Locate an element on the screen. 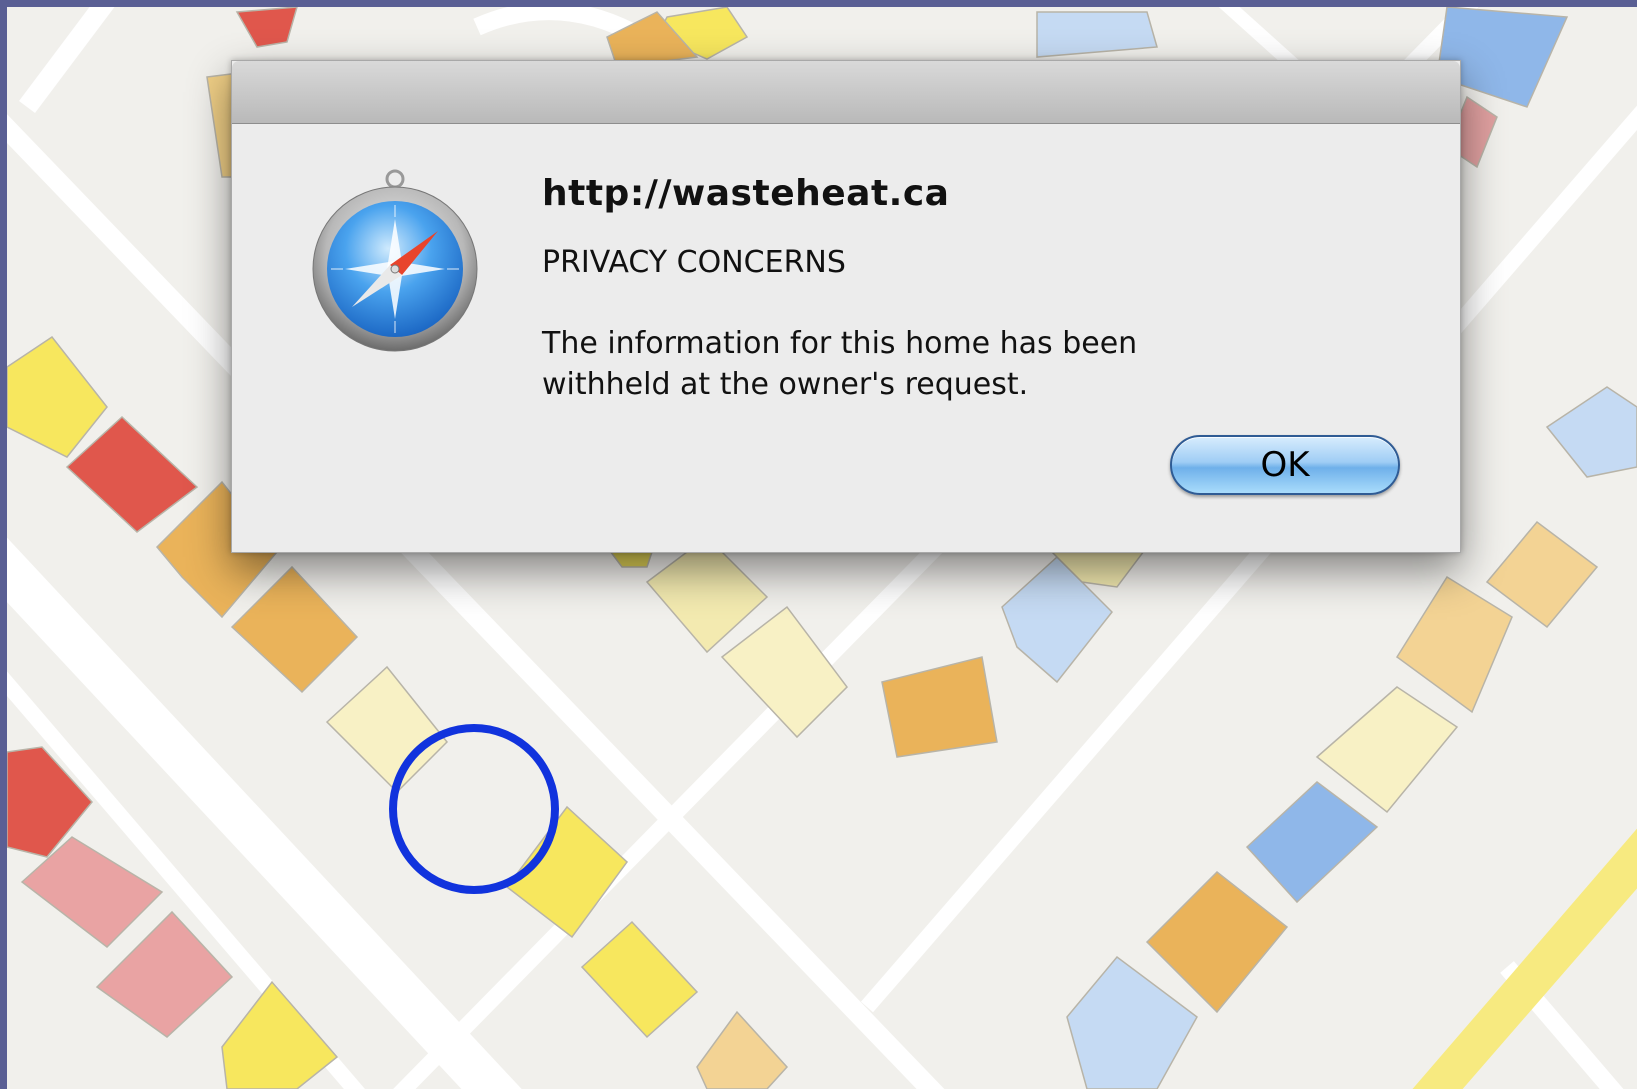 This screenshot has width=1637, height=1089. dialog-subtitle: PRIVACY CONCERNS is located at coordinates (694, 262).